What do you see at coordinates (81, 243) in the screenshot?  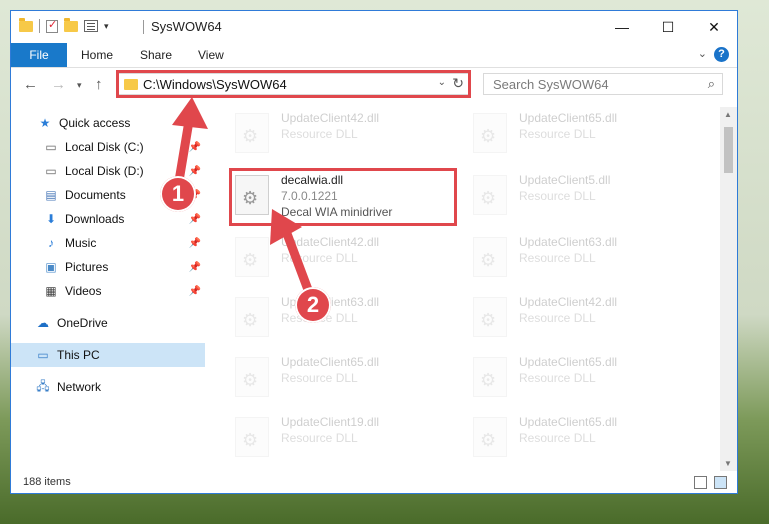 I see `nav-label: Music` at bounding box center [81, 243].